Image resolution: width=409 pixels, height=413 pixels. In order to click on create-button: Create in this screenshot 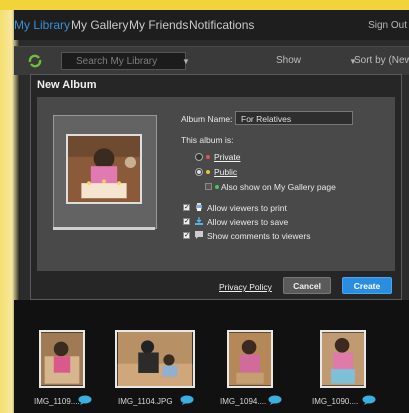, I will do `click(367, 285)`.